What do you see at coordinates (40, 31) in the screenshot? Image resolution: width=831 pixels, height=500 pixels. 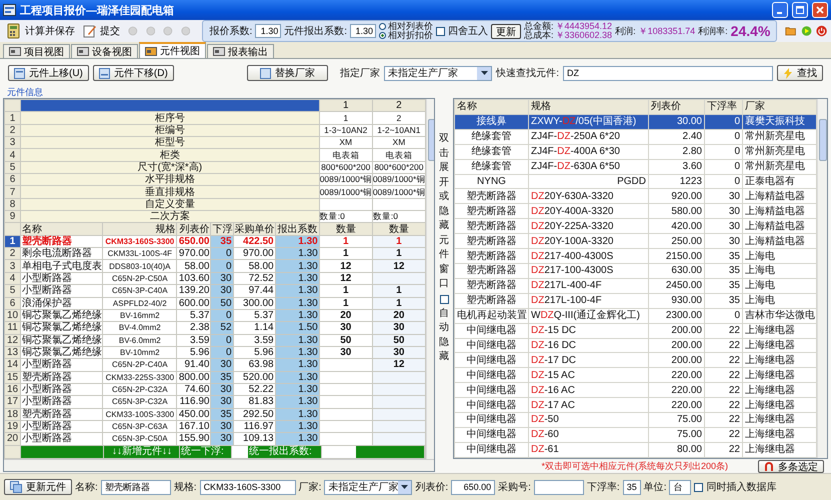 I see `toolbar-button: 计算并保存` at bounding box center [40, 31].